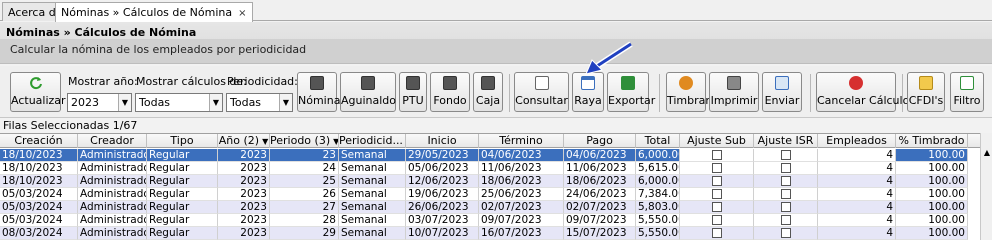 The image size is (992, 240). I want to click on table-cell: 26, so click(304, 194).